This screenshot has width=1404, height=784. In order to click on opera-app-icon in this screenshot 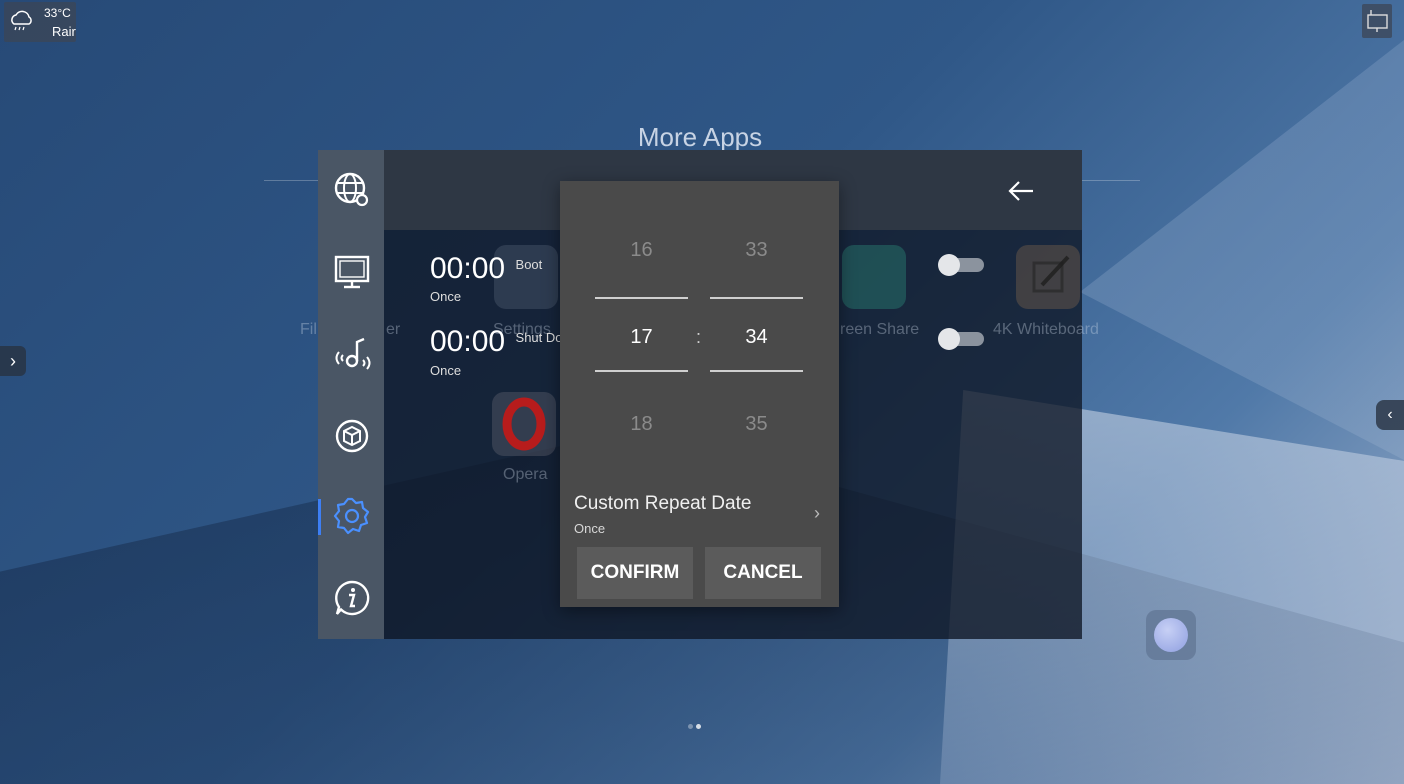, I will do `click(524, 424)`.